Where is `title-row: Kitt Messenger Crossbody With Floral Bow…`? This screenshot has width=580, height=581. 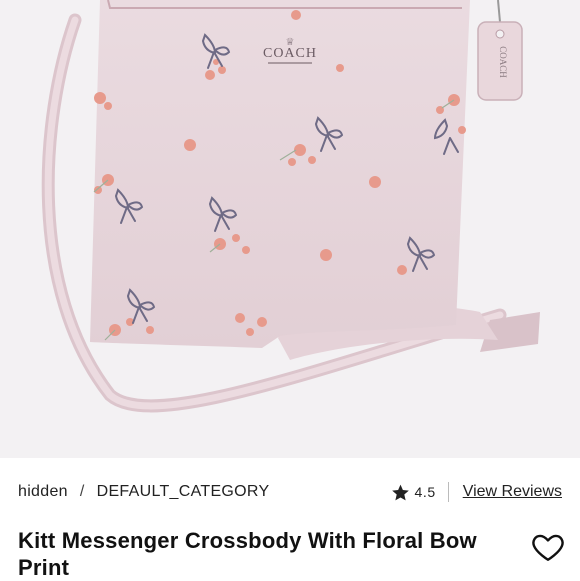 title-row: Kitt Messenger Crossbody With Floral Bow… is located at coordinates (292, 554).